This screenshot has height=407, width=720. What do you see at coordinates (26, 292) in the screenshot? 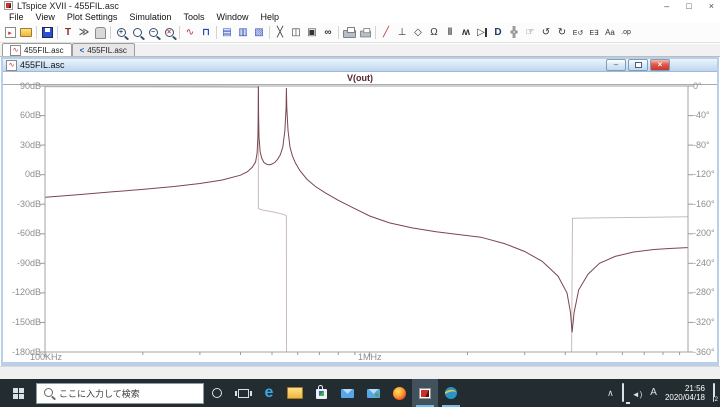
I see `y-left-tick-label: -120dB` at bounding box center [26, 292].